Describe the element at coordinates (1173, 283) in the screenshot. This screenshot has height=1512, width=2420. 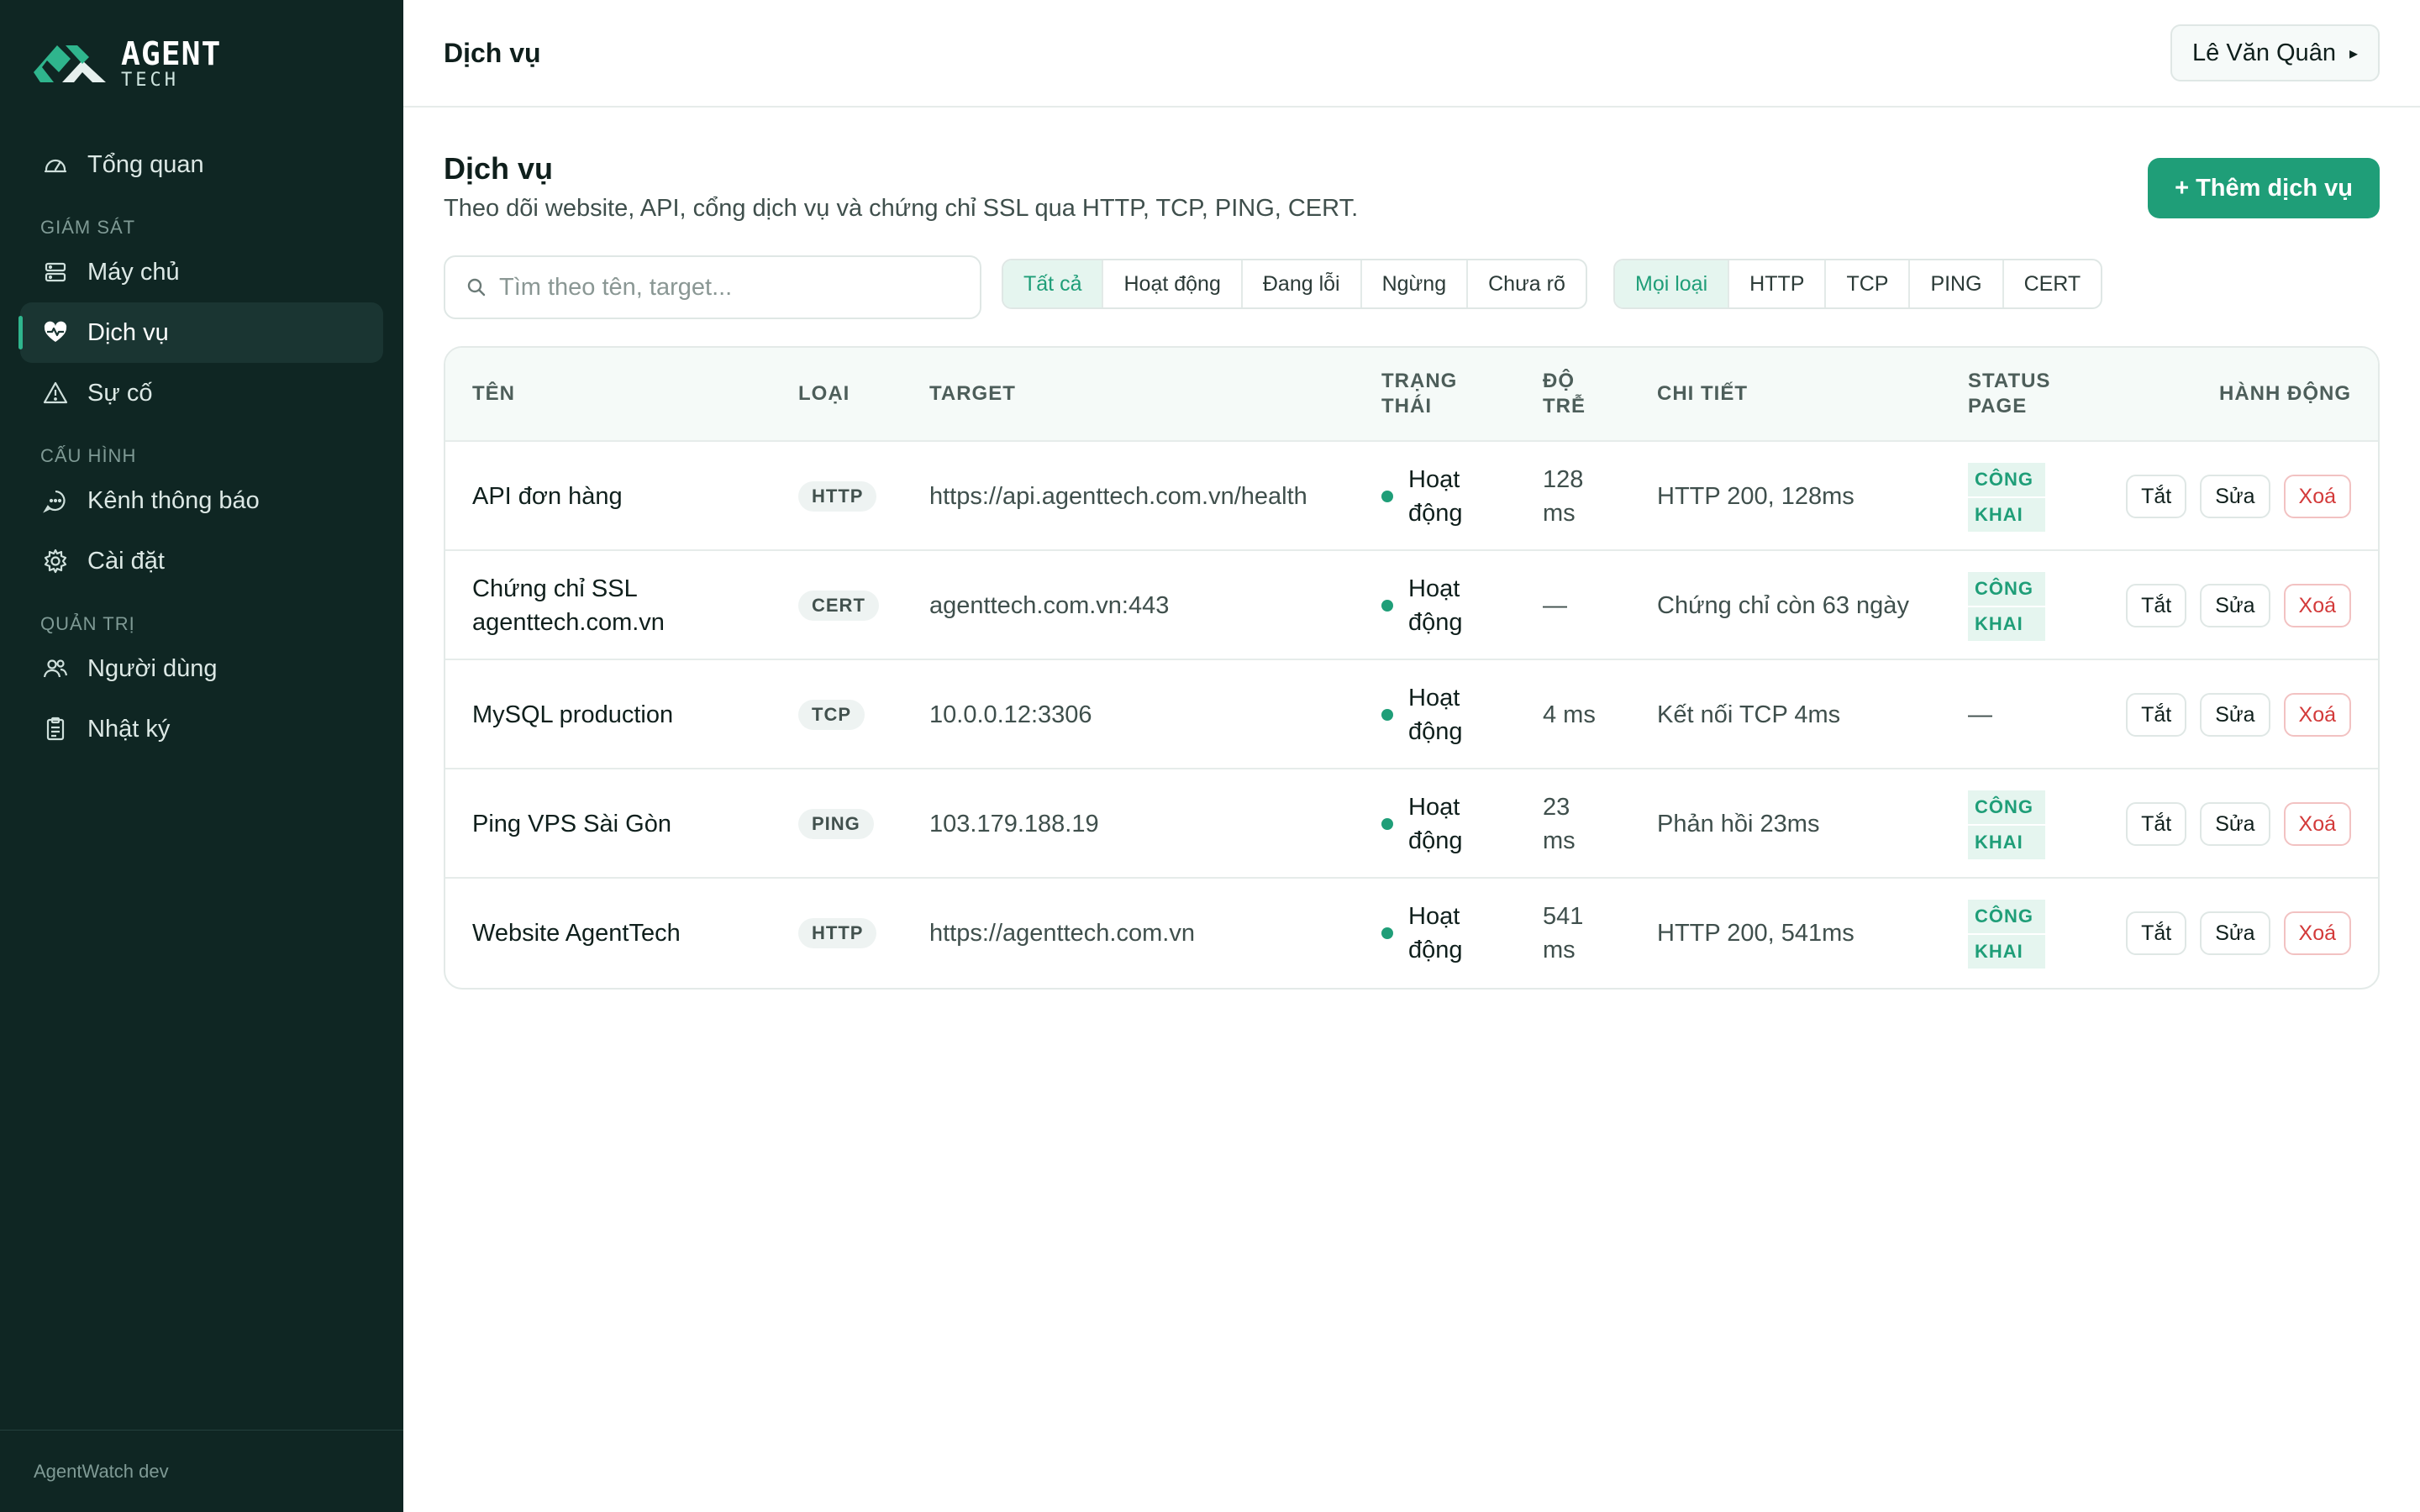
I see `status-filter-option: Hoạt động` at that location.